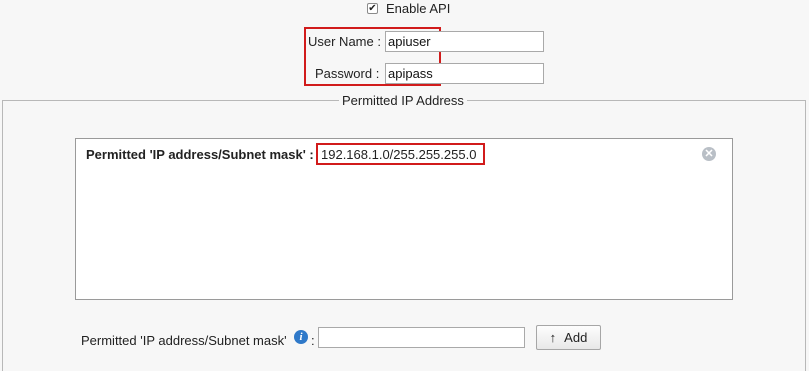 This screenshot has width=809, height=371. What do you see at coordinates (709, 154) in the screenshot?
I see `remove-circle-x-icon: ✕` at bounding box center [709, 154].